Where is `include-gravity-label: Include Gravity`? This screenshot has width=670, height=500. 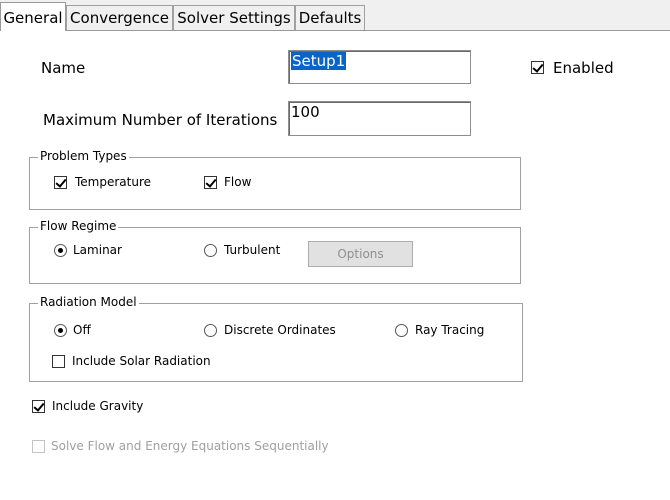 include-gravity-label: Include Gravity is located at coordinates (98, 406).